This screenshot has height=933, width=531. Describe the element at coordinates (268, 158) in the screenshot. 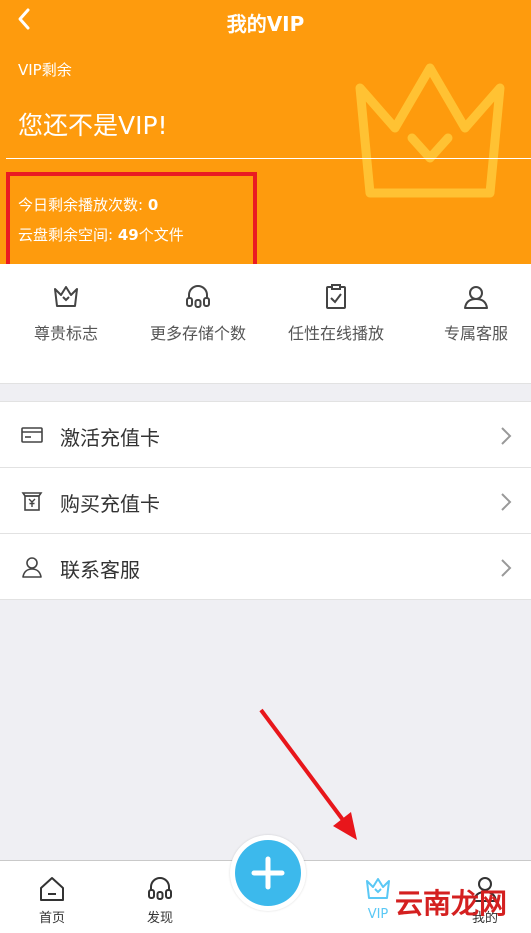

I see `header-divider` at that location.